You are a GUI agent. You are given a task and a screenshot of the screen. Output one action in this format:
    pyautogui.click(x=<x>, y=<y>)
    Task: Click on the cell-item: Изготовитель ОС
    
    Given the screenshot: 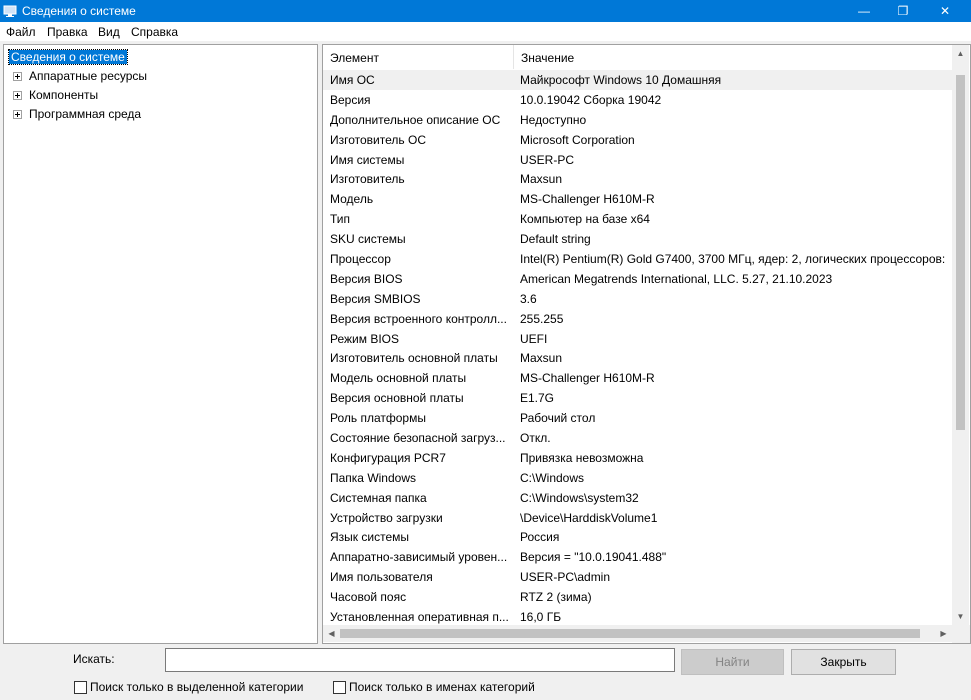 What is the action you would take?
    pyautogui.click(x=378, y=139)
    